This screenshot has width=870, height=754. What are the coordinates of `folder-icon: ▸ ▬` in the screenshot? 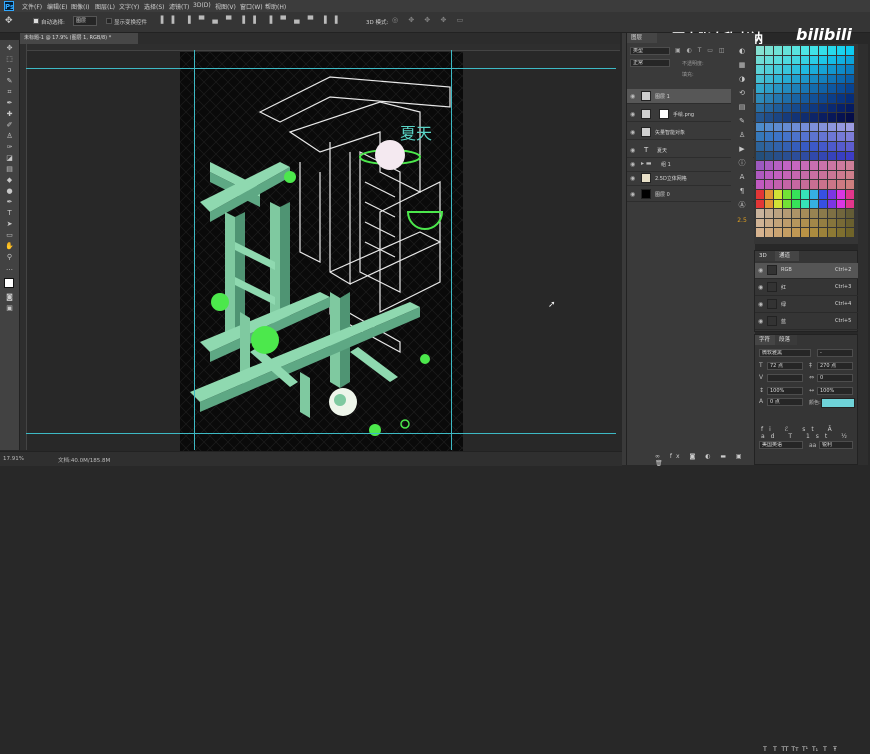 It's located at (646, 163).